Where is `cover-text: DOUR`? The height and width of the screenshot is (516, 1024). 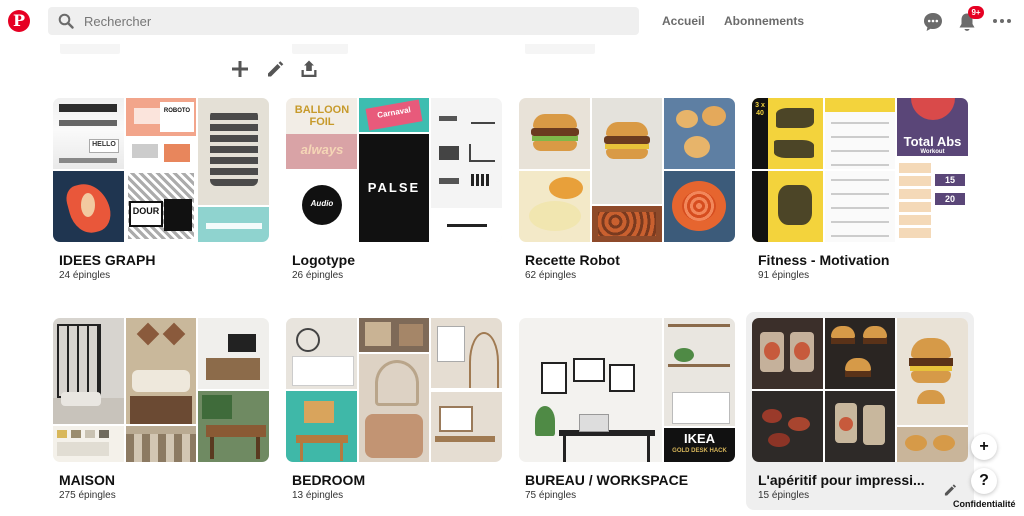 cover-text: DOUR is located at coordinates (146, 211).